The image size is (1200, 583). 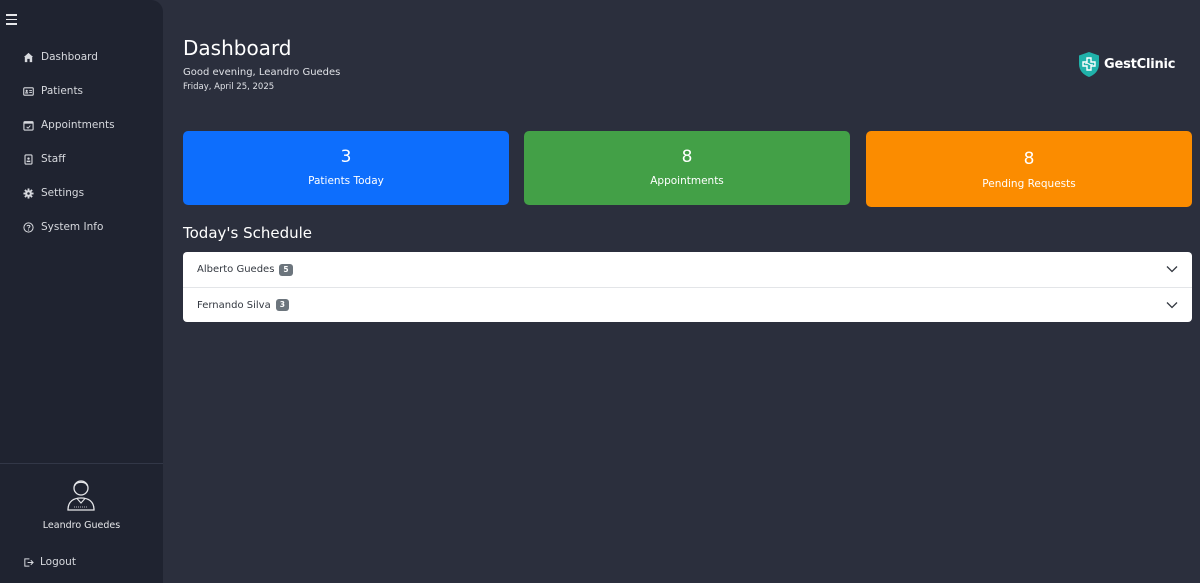 What do you see at coordinates (1029, 184) in the screenshot?
I see `stat-label: Pending Requests` at bounding box center [1029, 184].